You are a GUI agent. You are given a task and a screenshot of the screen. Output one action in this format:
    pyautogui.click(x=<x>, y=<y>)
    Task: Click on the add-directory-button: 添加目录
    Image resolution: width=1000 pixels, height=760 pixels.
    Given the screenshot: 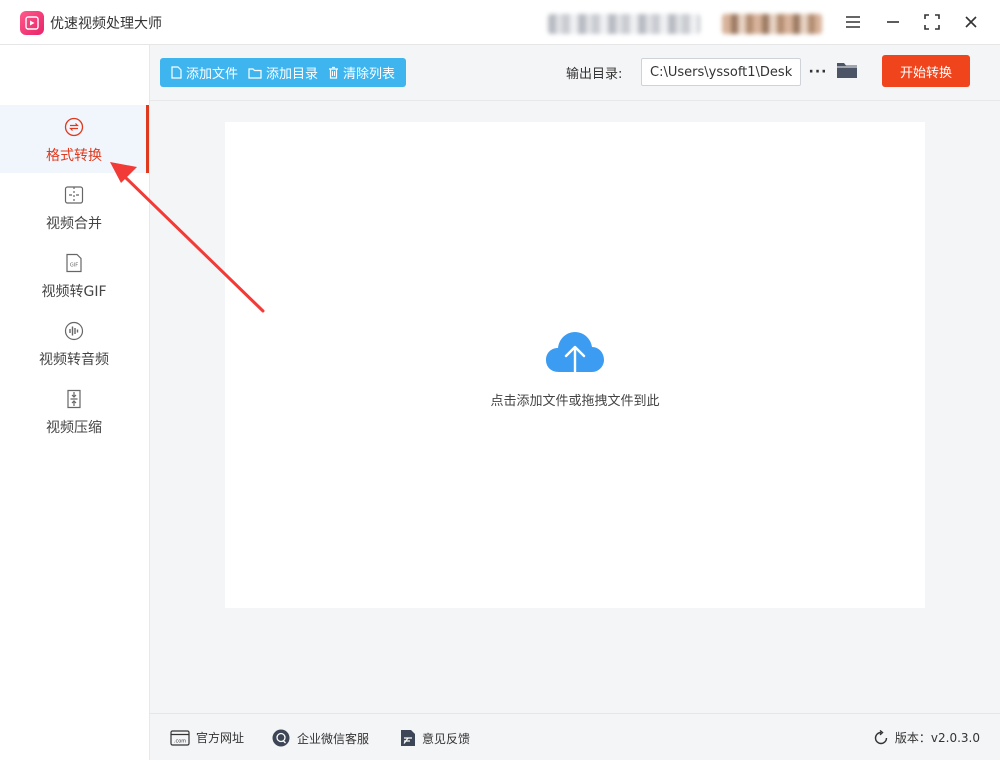 What is the action you would take?
    pyautogui.click(x=283, y=72)
    